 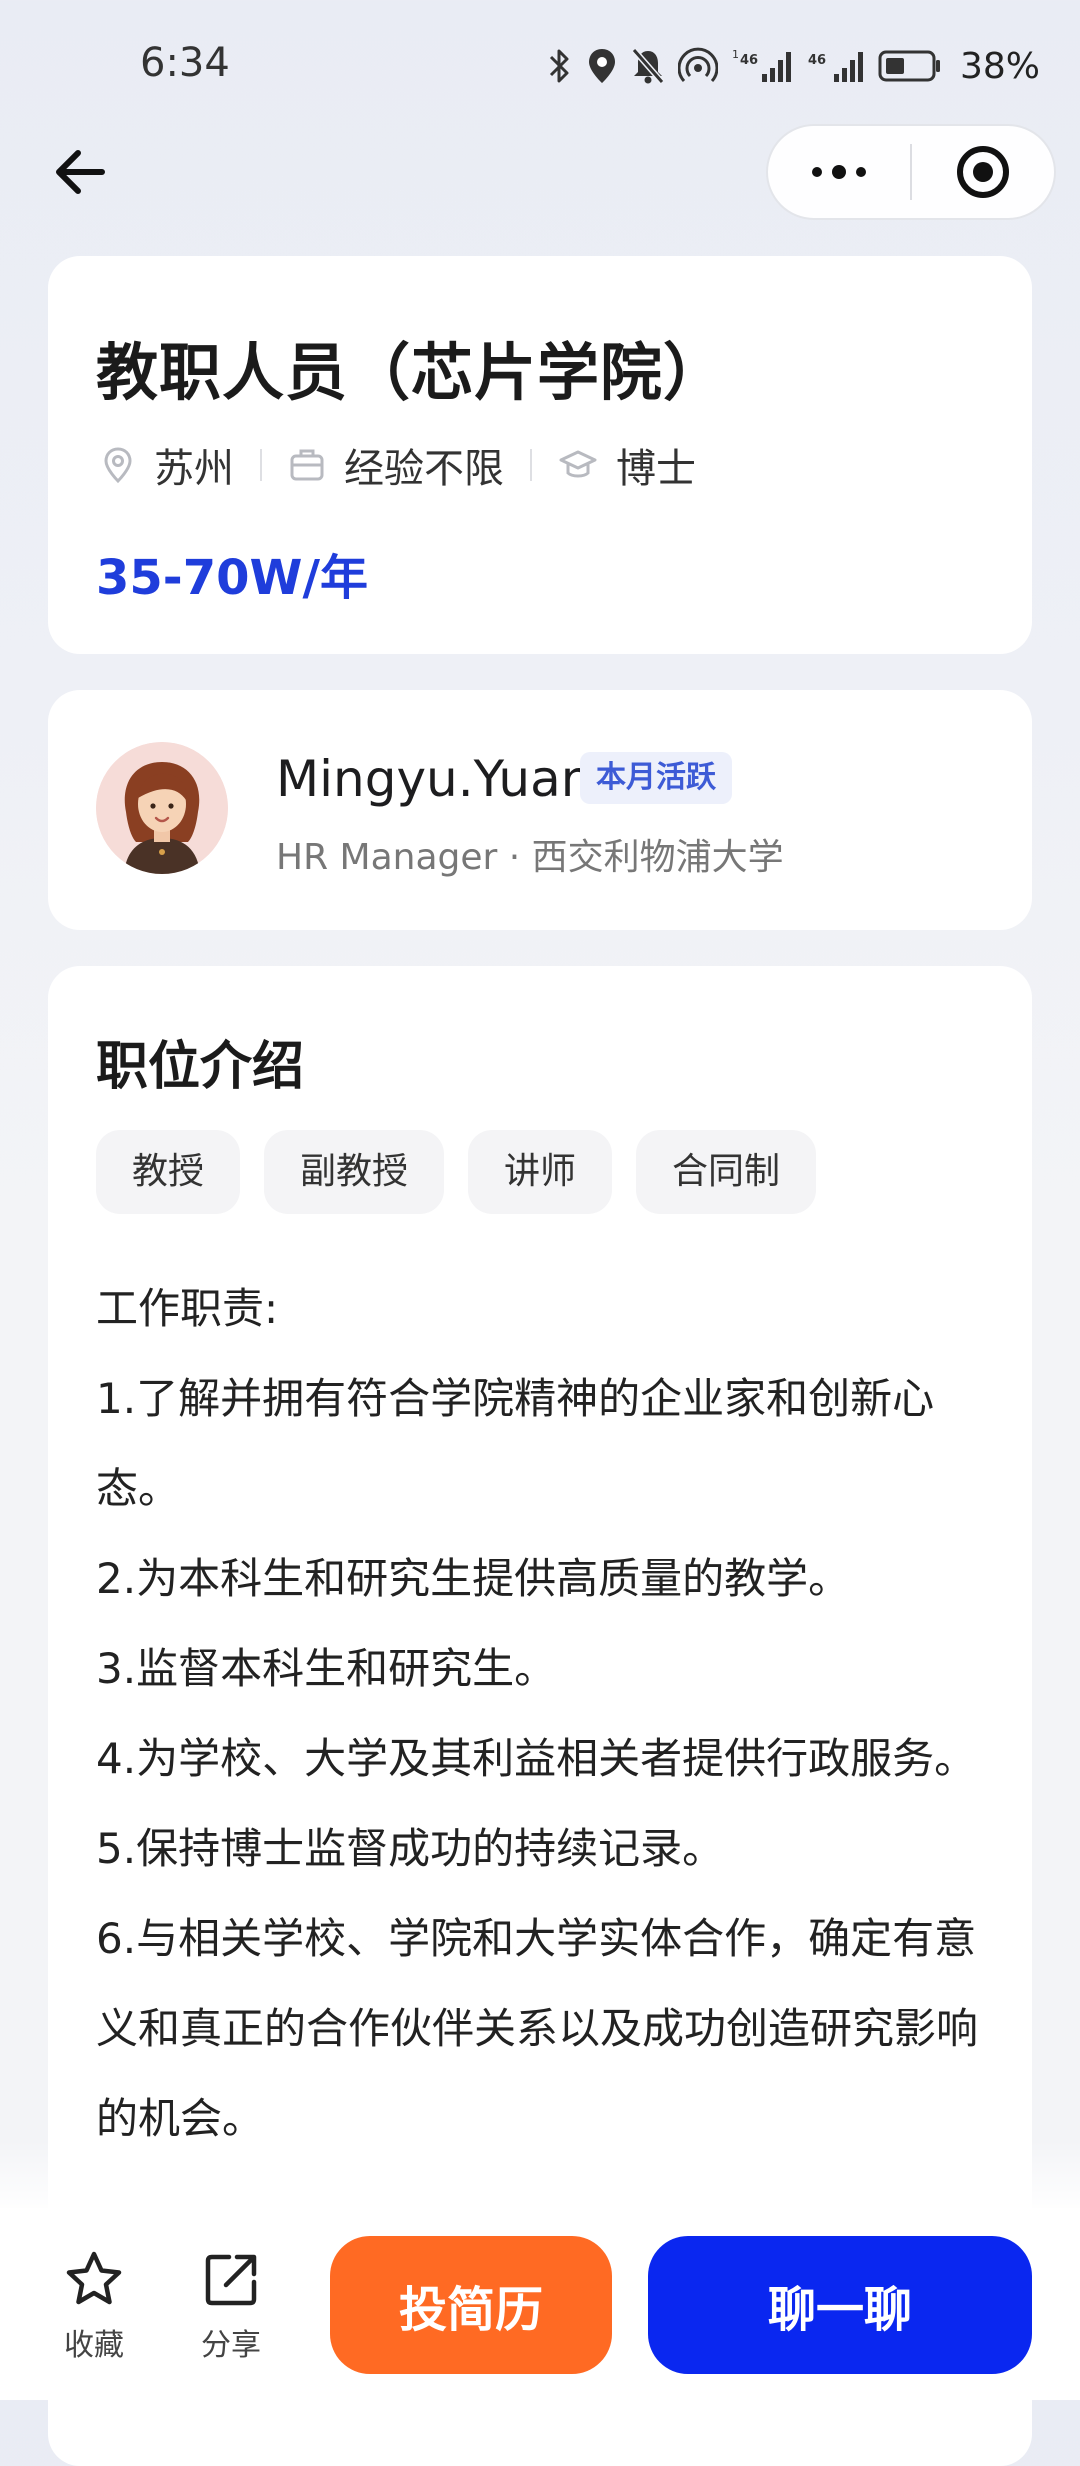 I want to click on location-text: 苏州, so click(x=194, y=469).